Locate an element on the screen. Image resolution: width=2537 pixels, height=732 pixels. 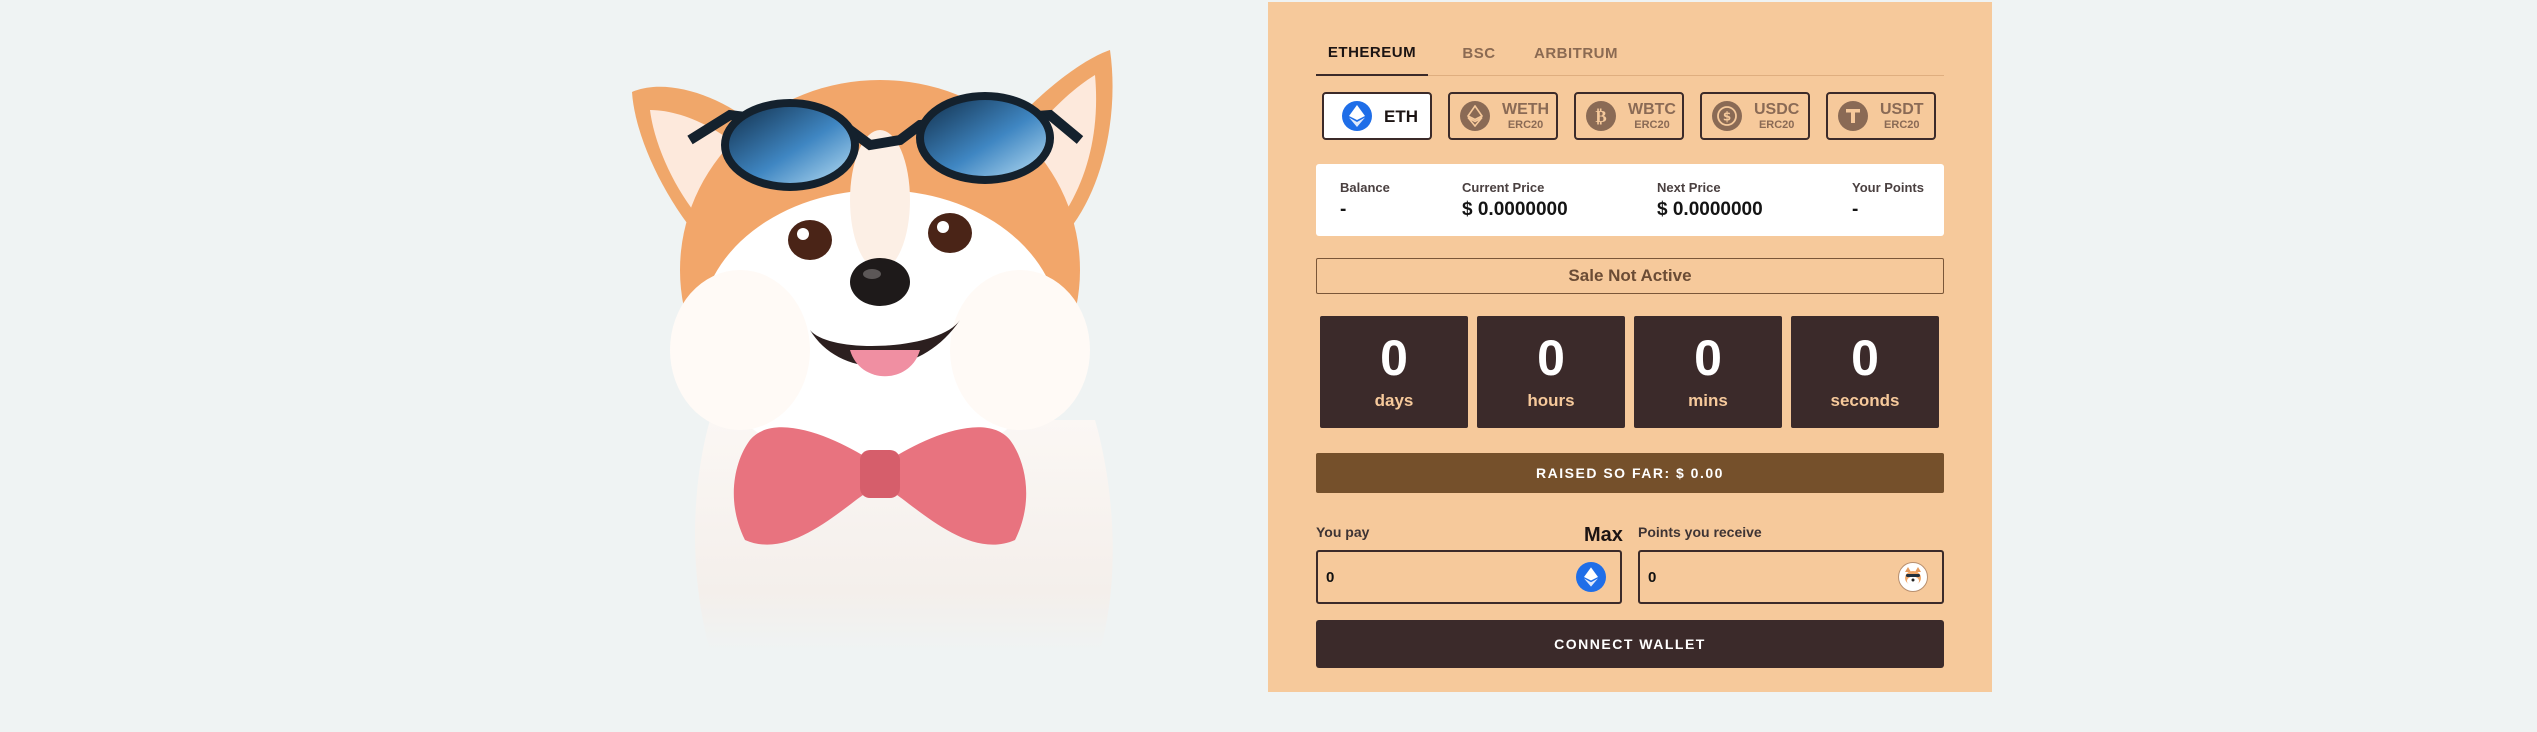
token-name: USDT is located at coordinates (1902, 109).